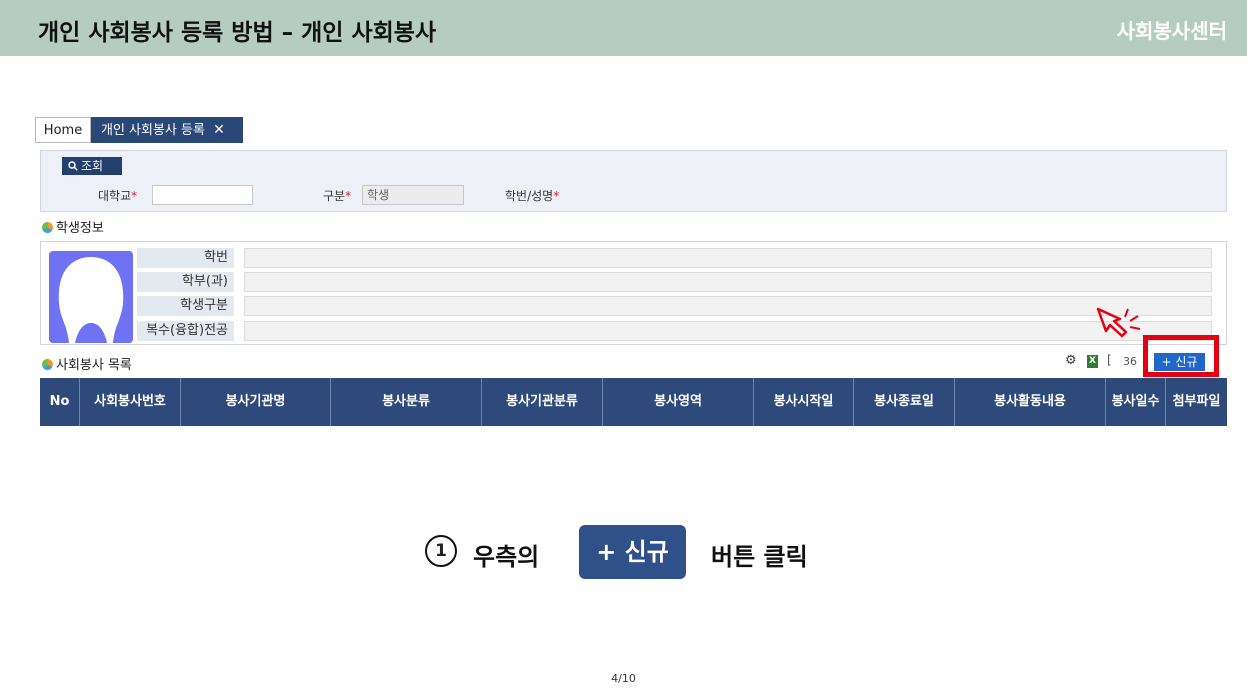 The image size is (1247, 697). Describe the element at coordinates (73, 166) in the screenshot. I see `search-icon` at that location.